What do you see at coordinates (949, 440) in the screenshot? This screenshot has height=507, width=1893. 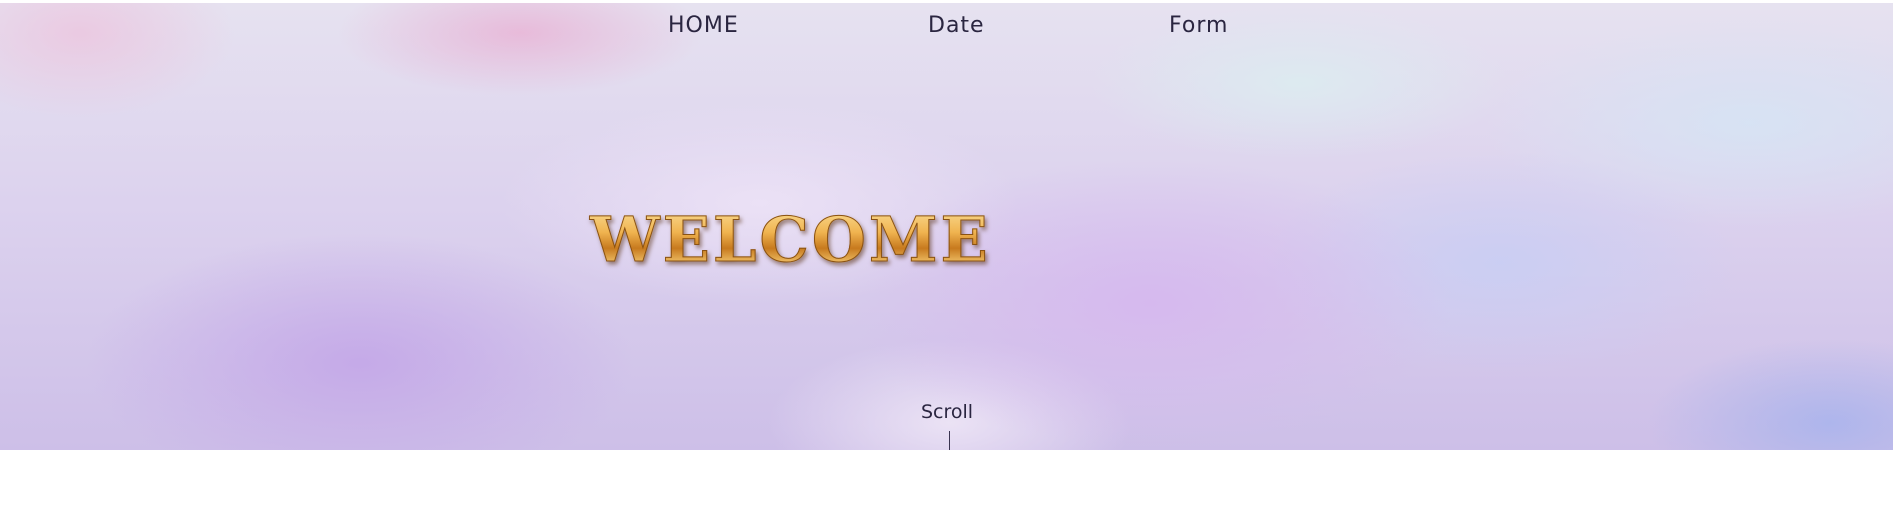 I see `scroll-indicator-line` at bounding box center [949, 440].